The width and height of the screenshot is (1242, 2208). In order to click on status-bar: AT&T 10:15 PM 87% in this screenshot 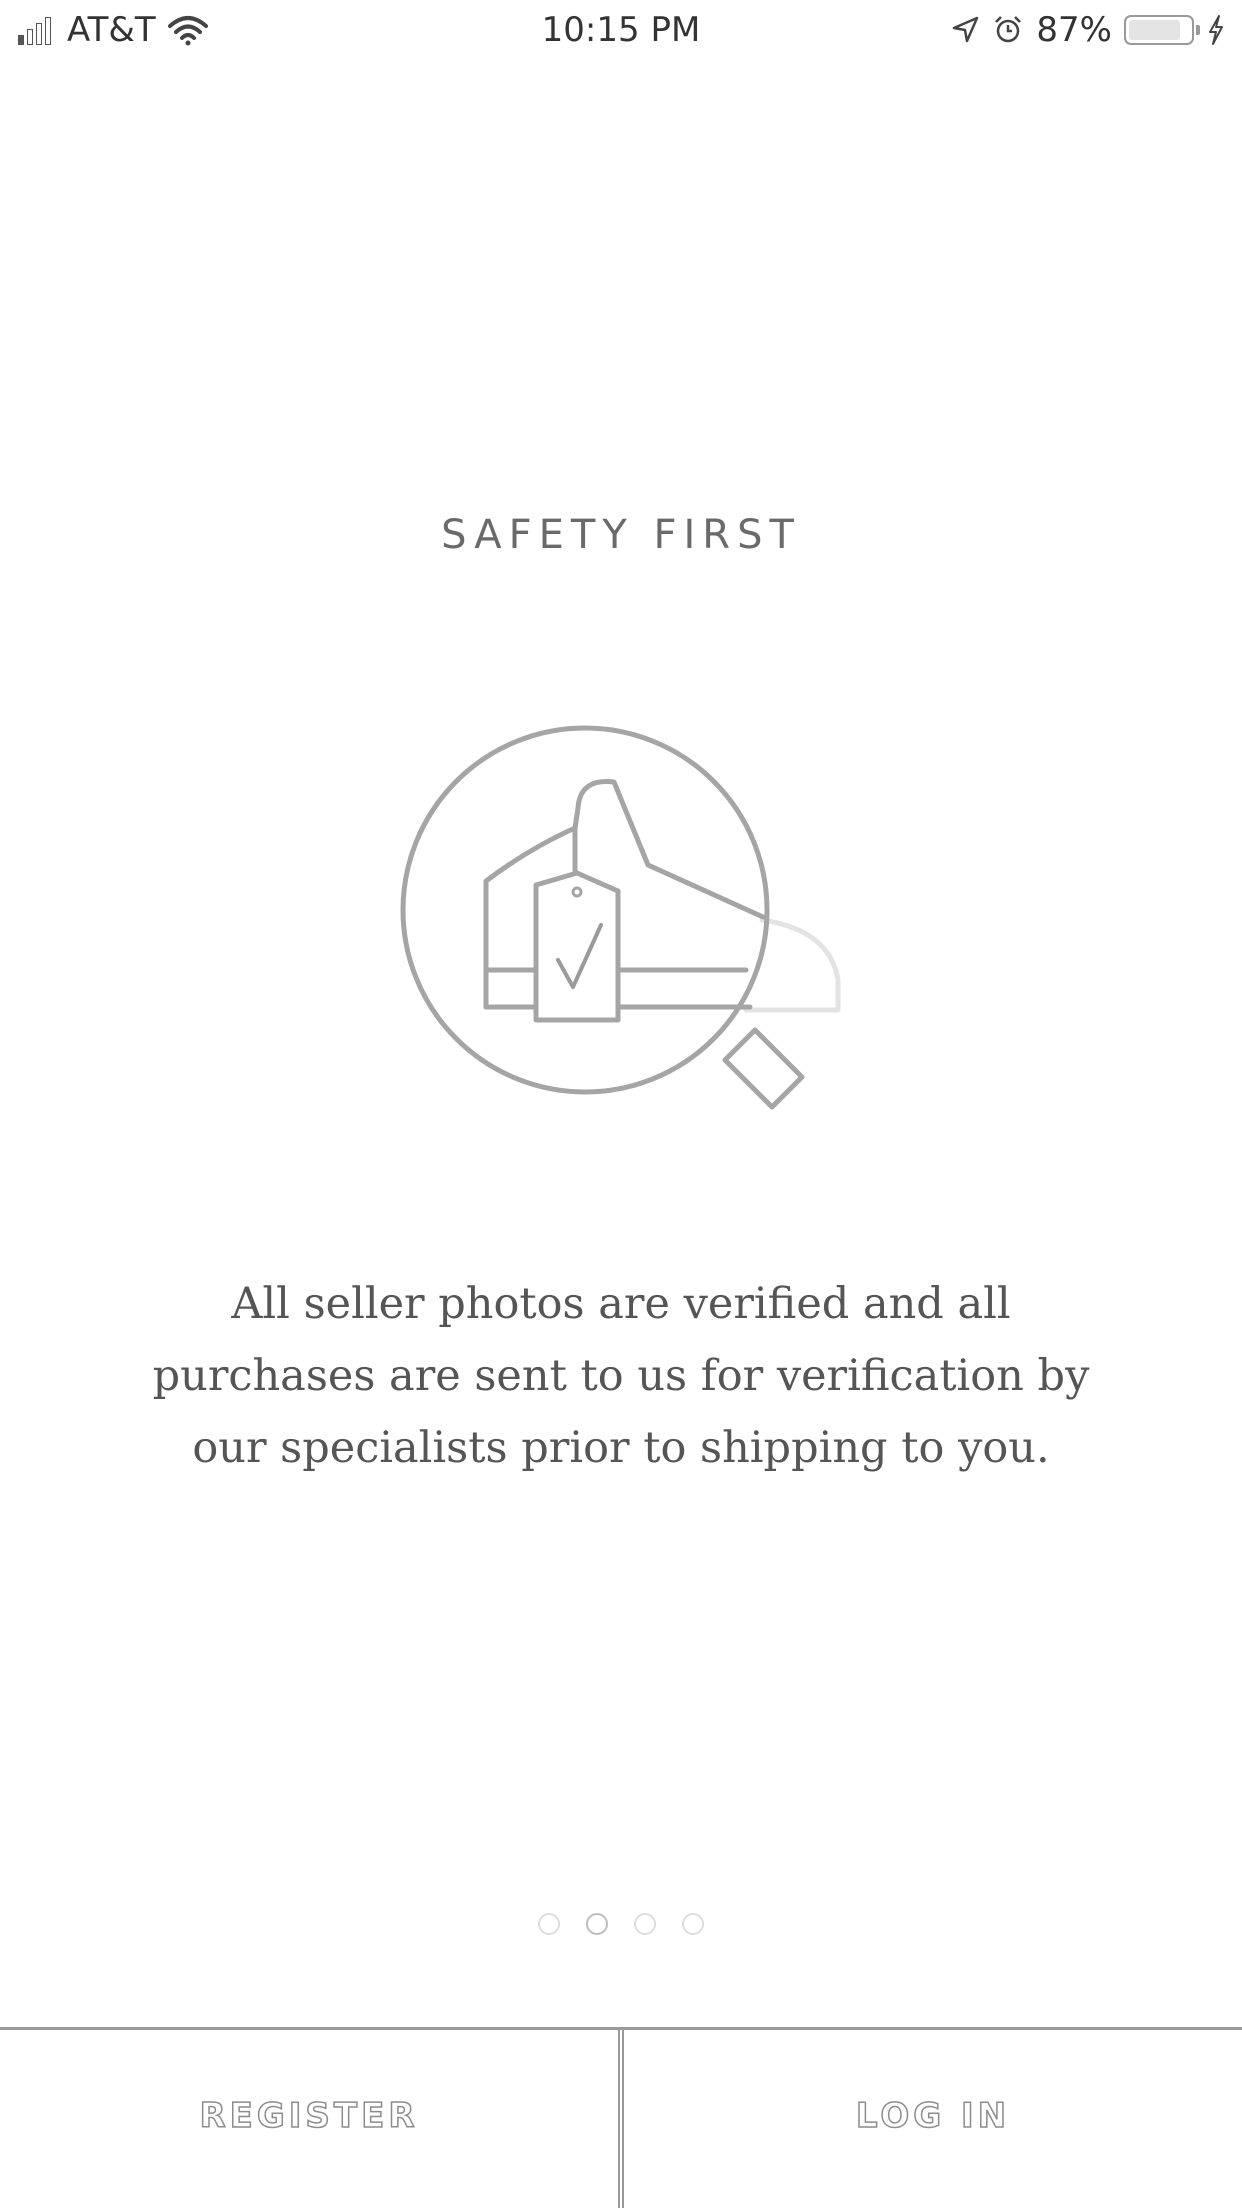, I will do `click(621, 30)`.